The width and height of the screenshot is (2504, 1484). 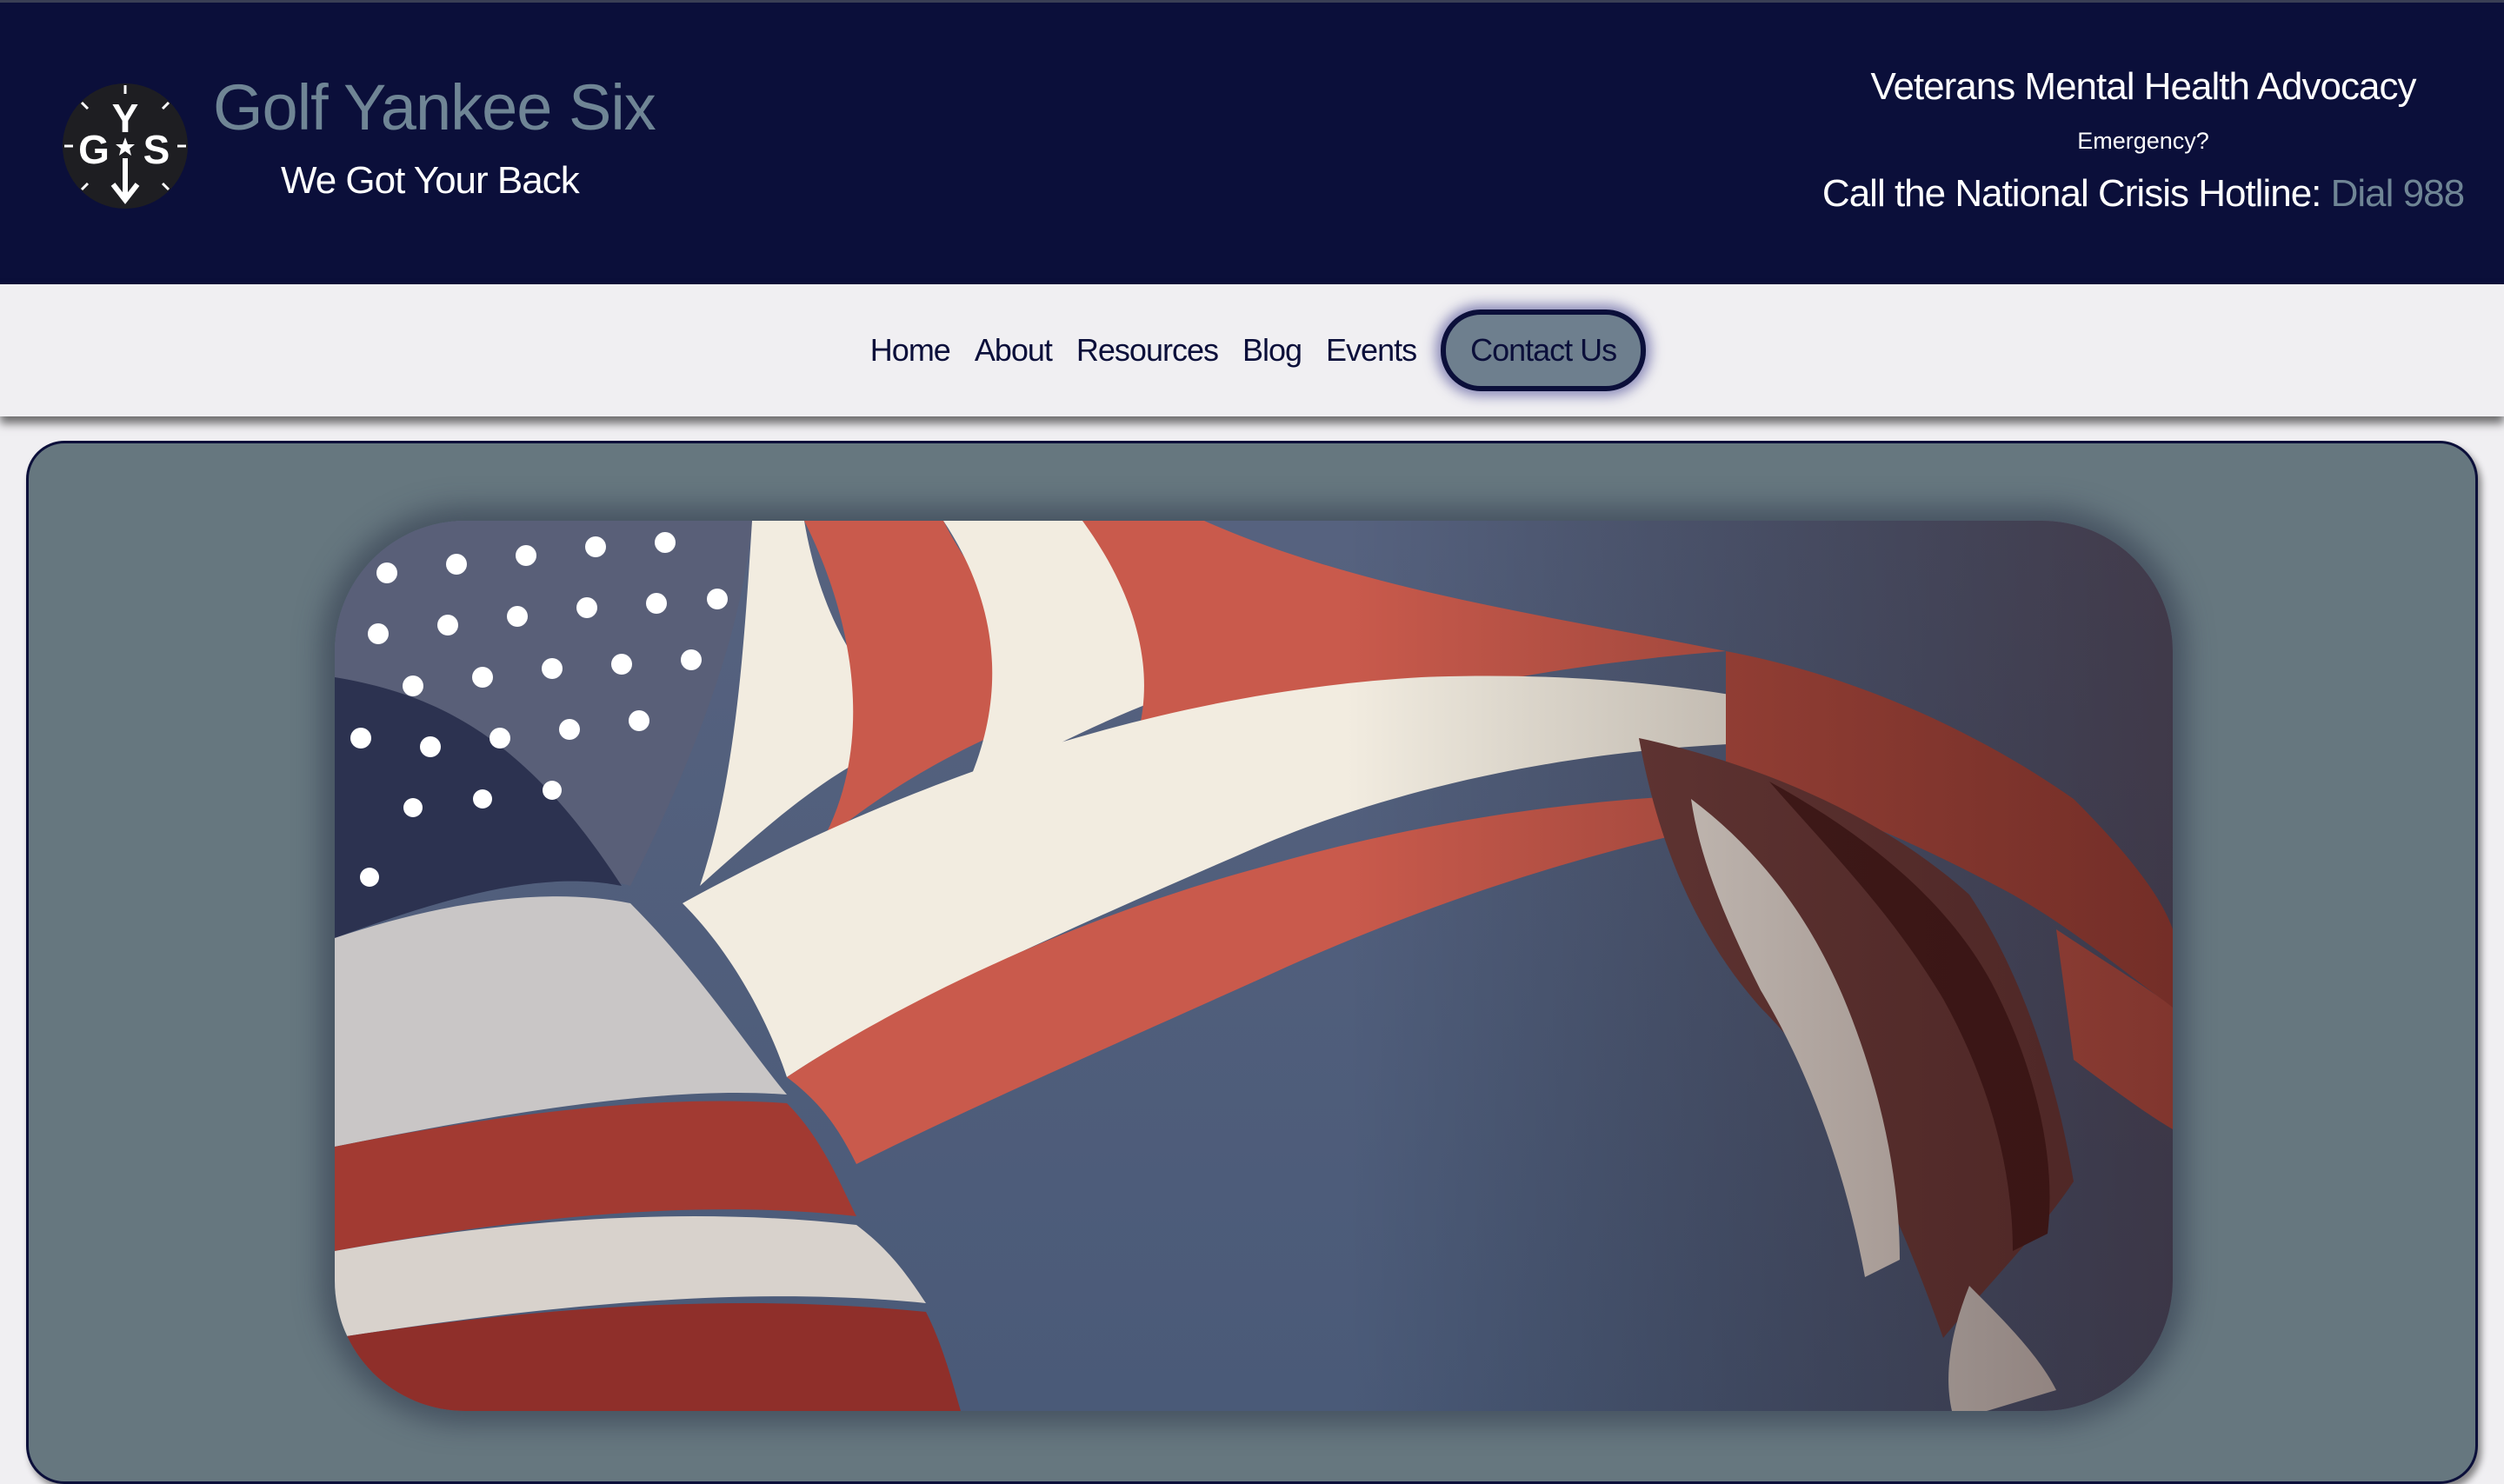 What do you see at coordinates (125, 118) in the screenshot?
I see `logo-letter-y: Y` at bounding box center [125, 118].